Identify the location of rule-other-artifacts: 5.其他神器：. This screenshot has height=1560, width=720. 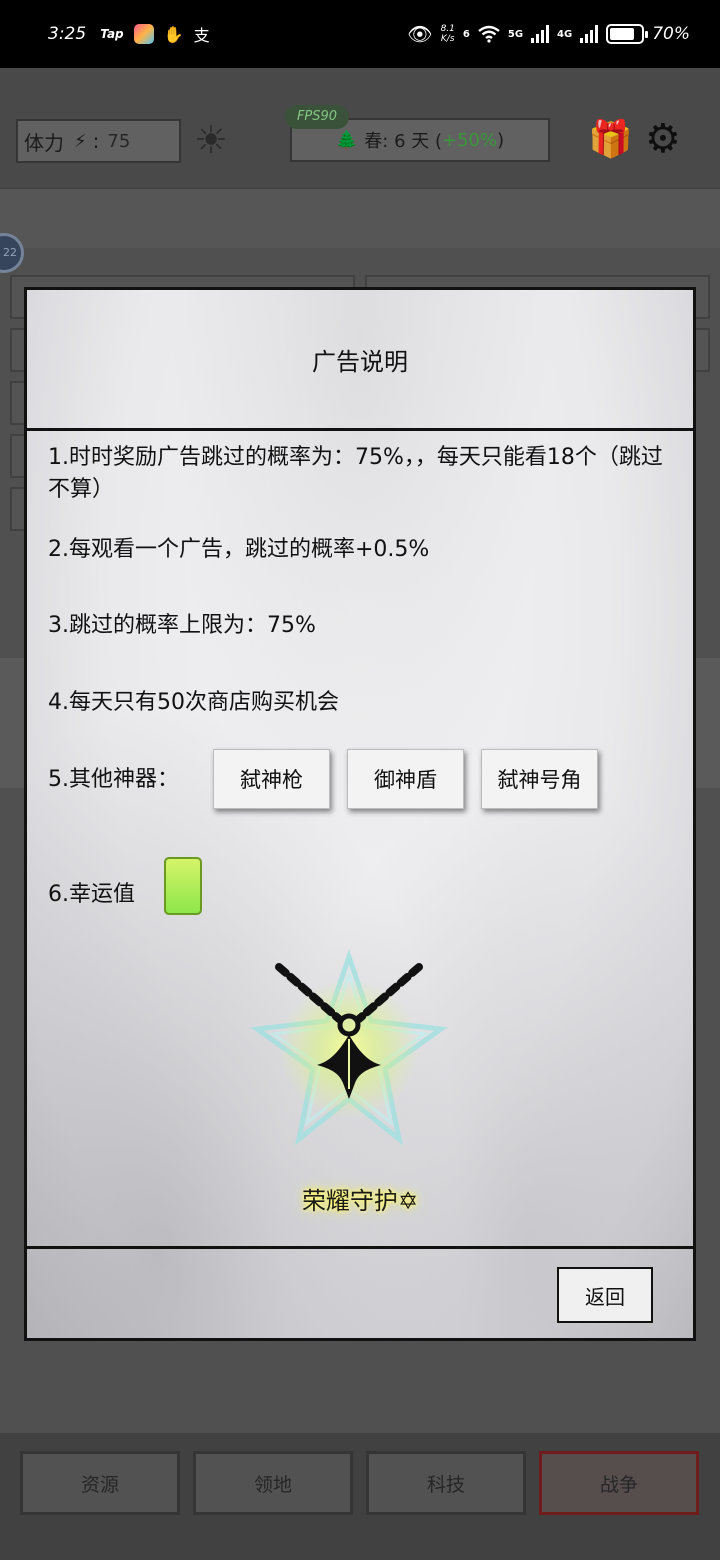
(113, 779).